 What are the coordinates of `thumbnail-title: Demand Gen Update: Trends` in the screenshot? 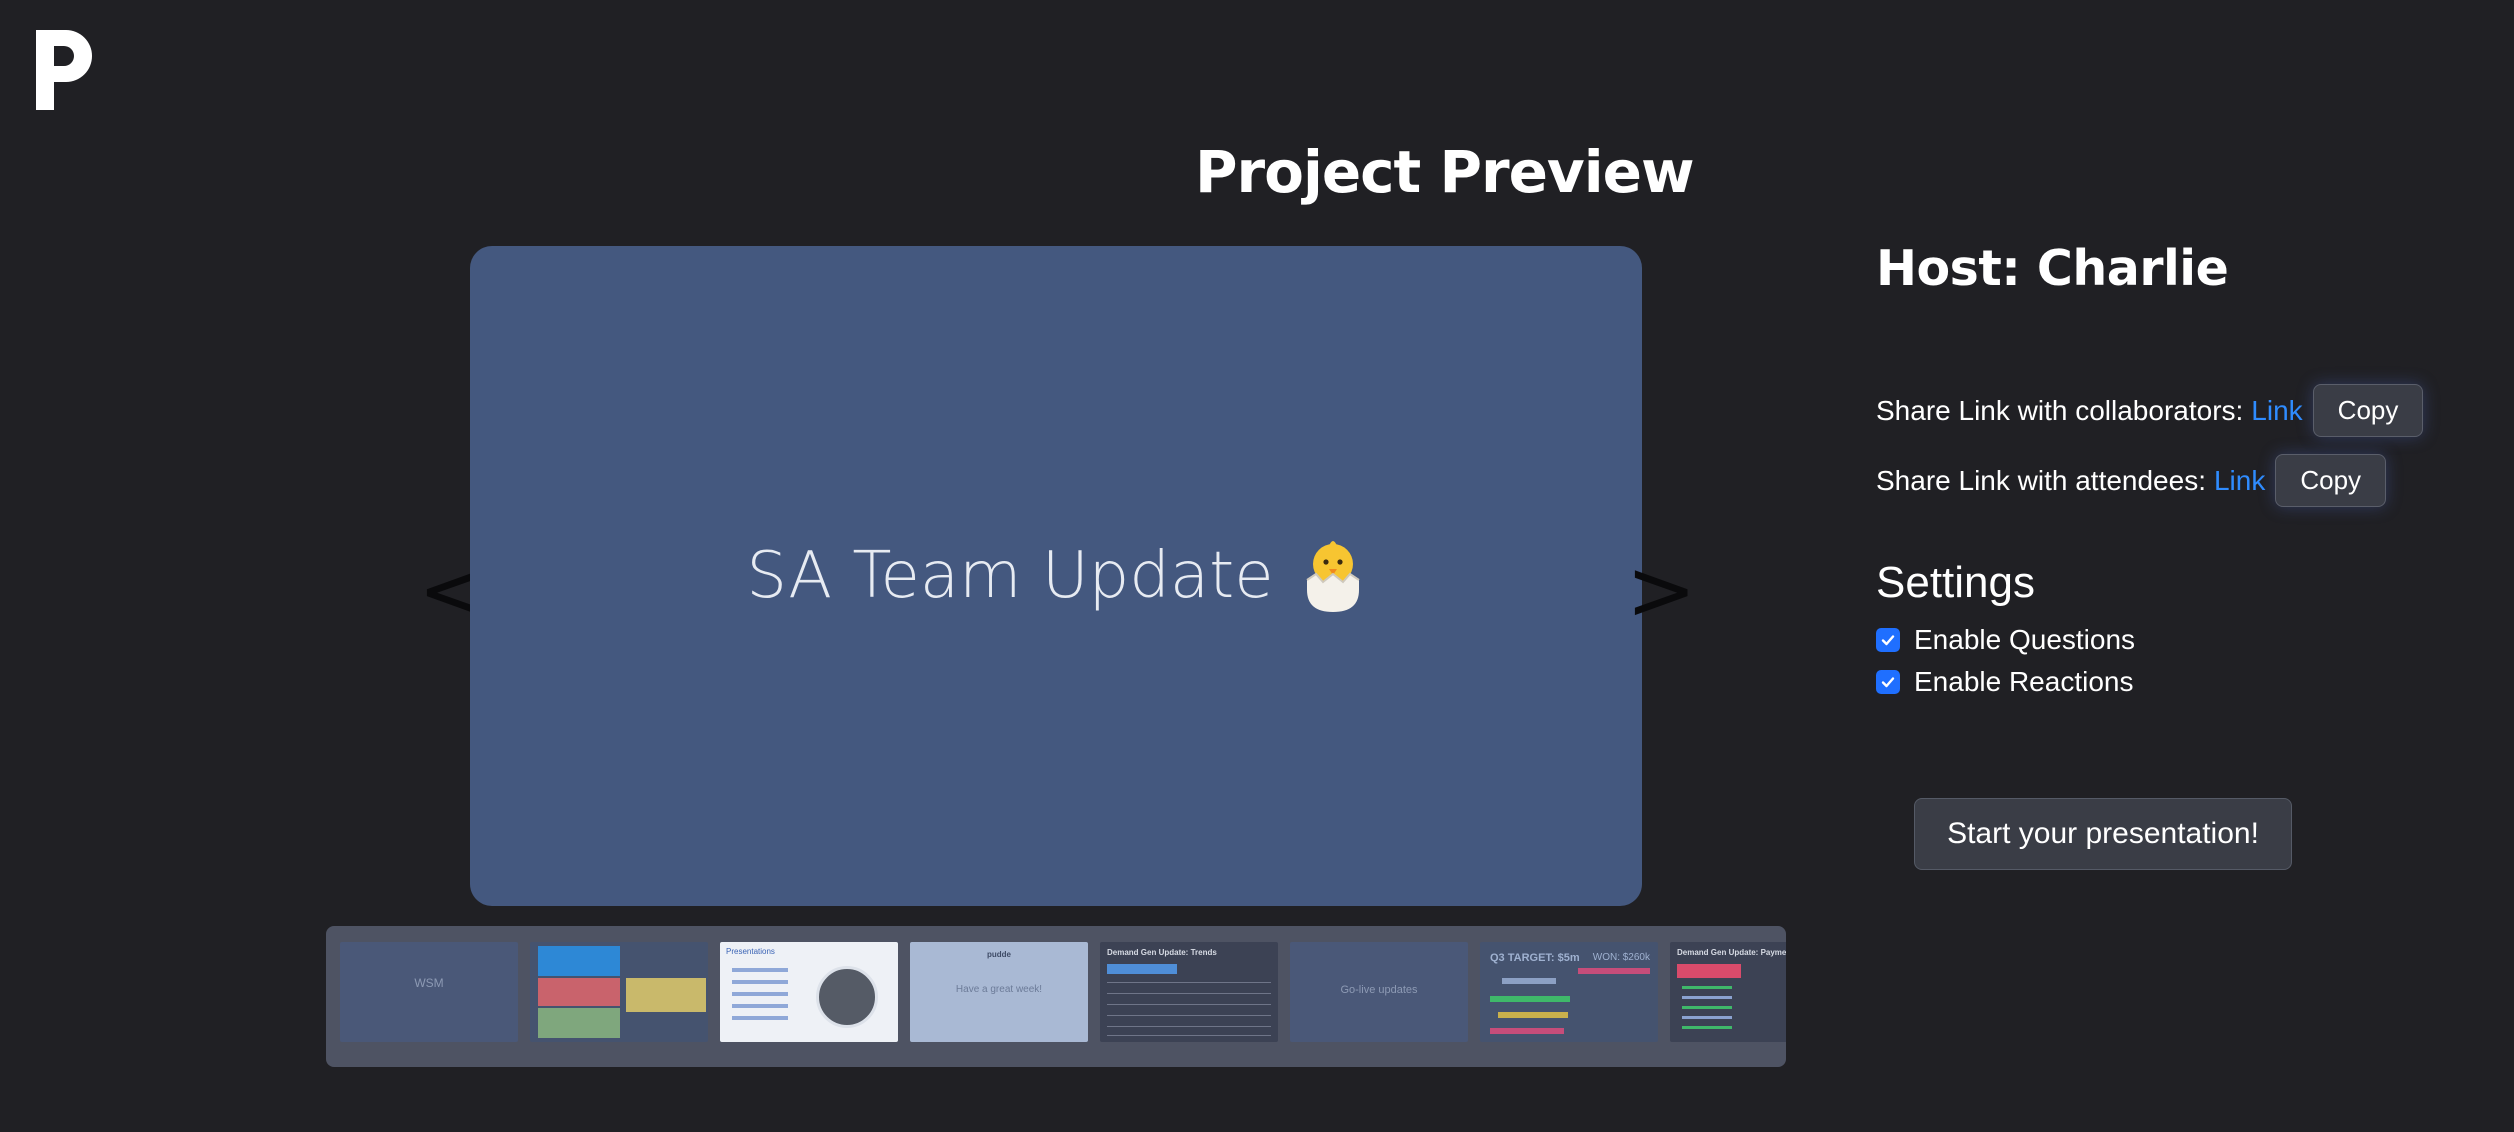 It's located at (1162, 952).